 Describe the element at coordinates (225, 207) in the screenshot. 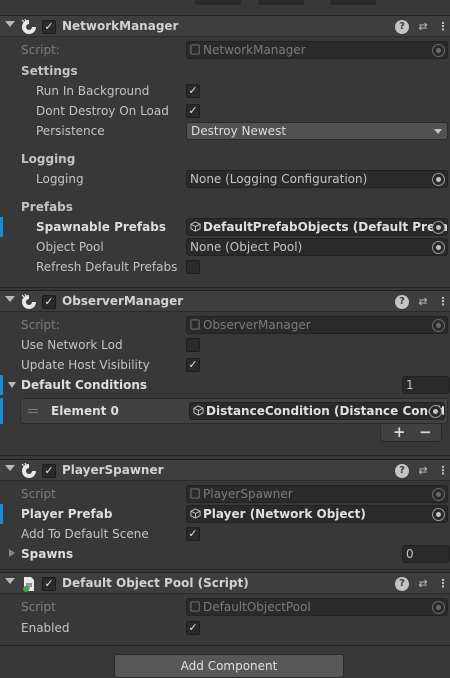

I see `prefabs-heading-row: Prefabs` at that location.